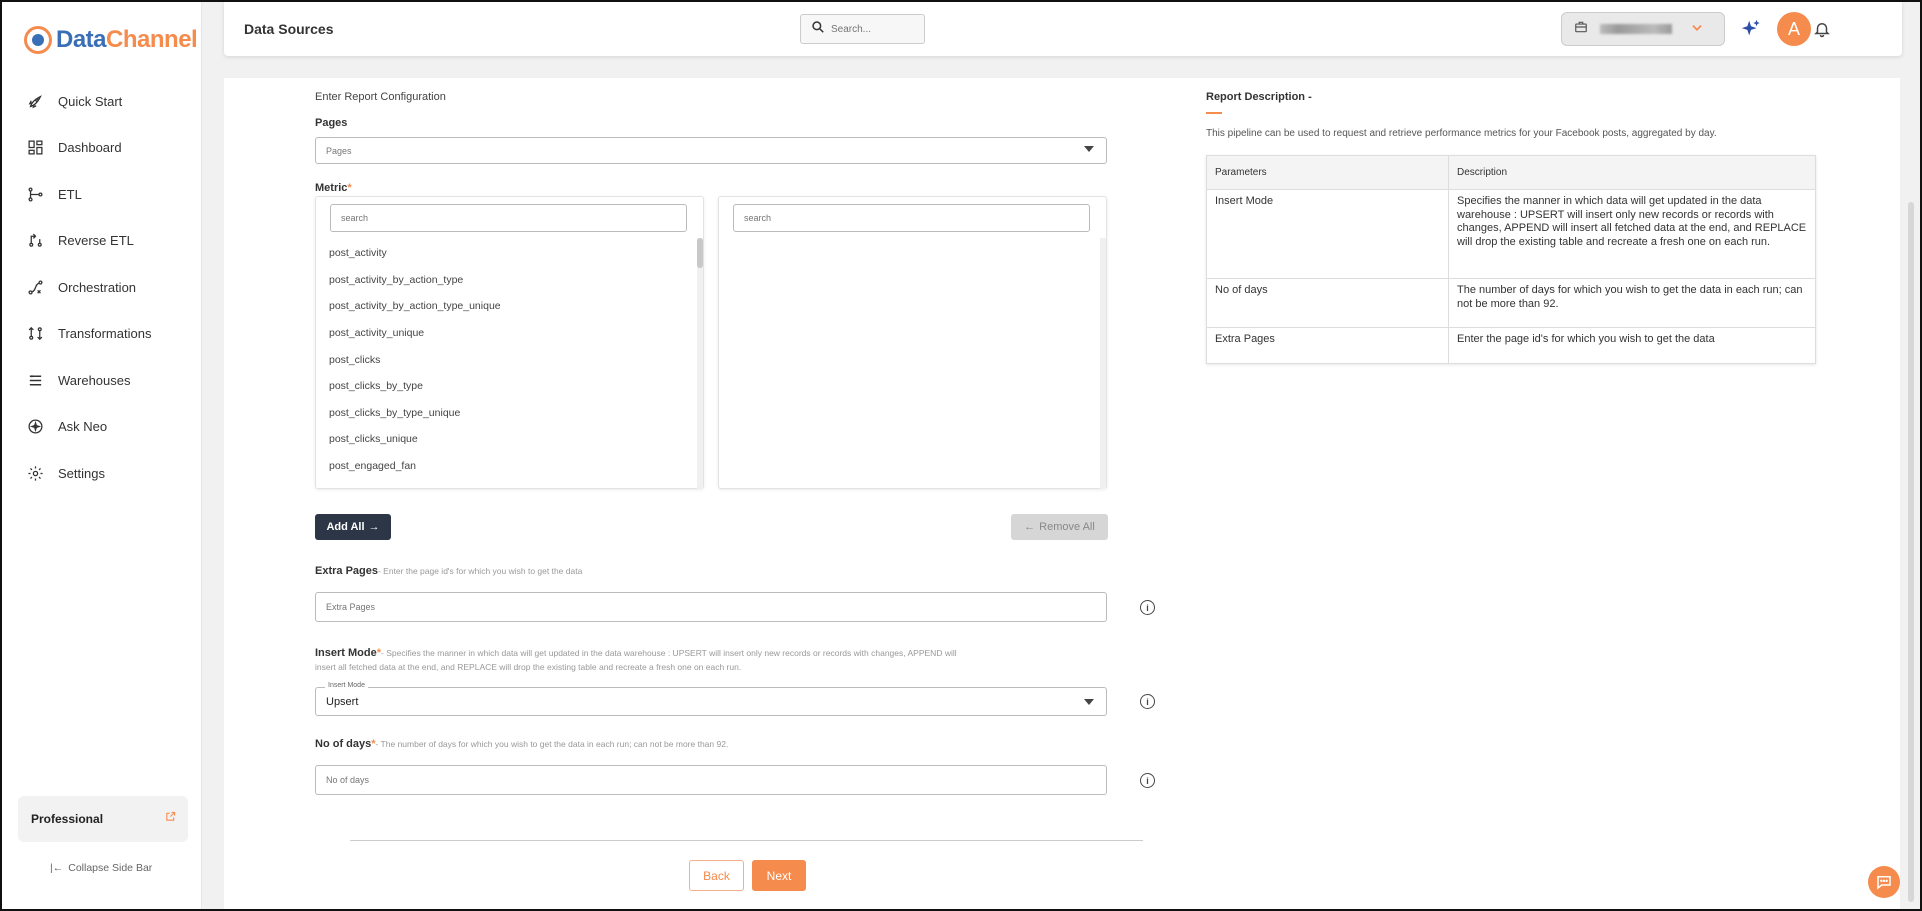 The height and width of the screenshot is (911, 1922). I want to click on sidebar-item-label: Transformations, so click(105, 334).